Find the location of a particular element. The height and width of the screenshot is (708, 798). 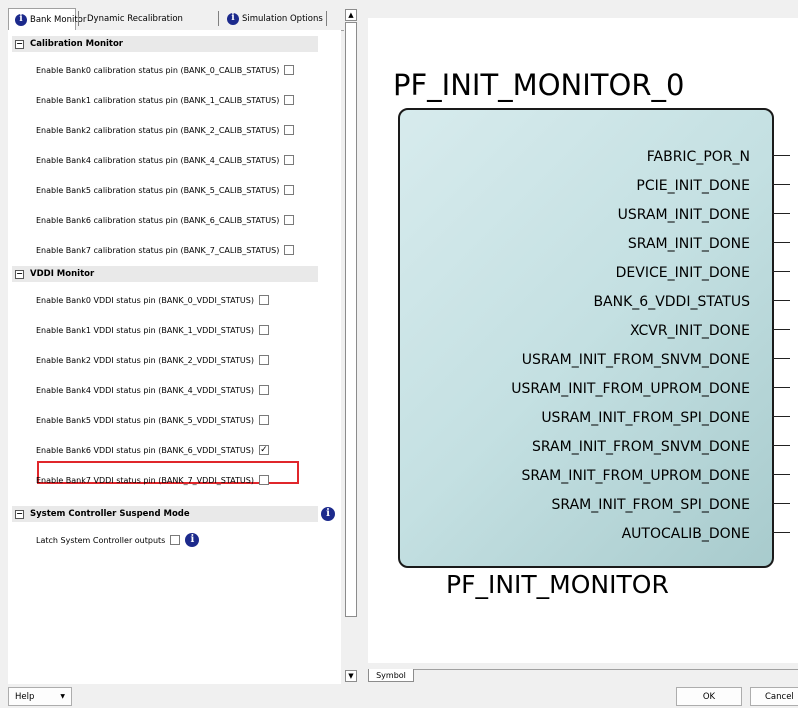

bank6-vddi-checkbox: ✓ is located at coordinates (263, 449).